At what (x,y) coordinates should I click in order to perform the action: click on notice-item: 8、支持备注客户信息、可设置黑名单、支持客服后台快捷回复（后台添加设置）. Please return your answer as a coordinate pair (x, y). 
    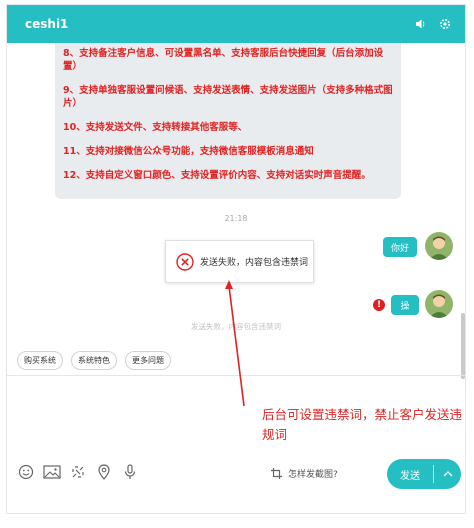
    Looking at the image, I should click on (223, 60).